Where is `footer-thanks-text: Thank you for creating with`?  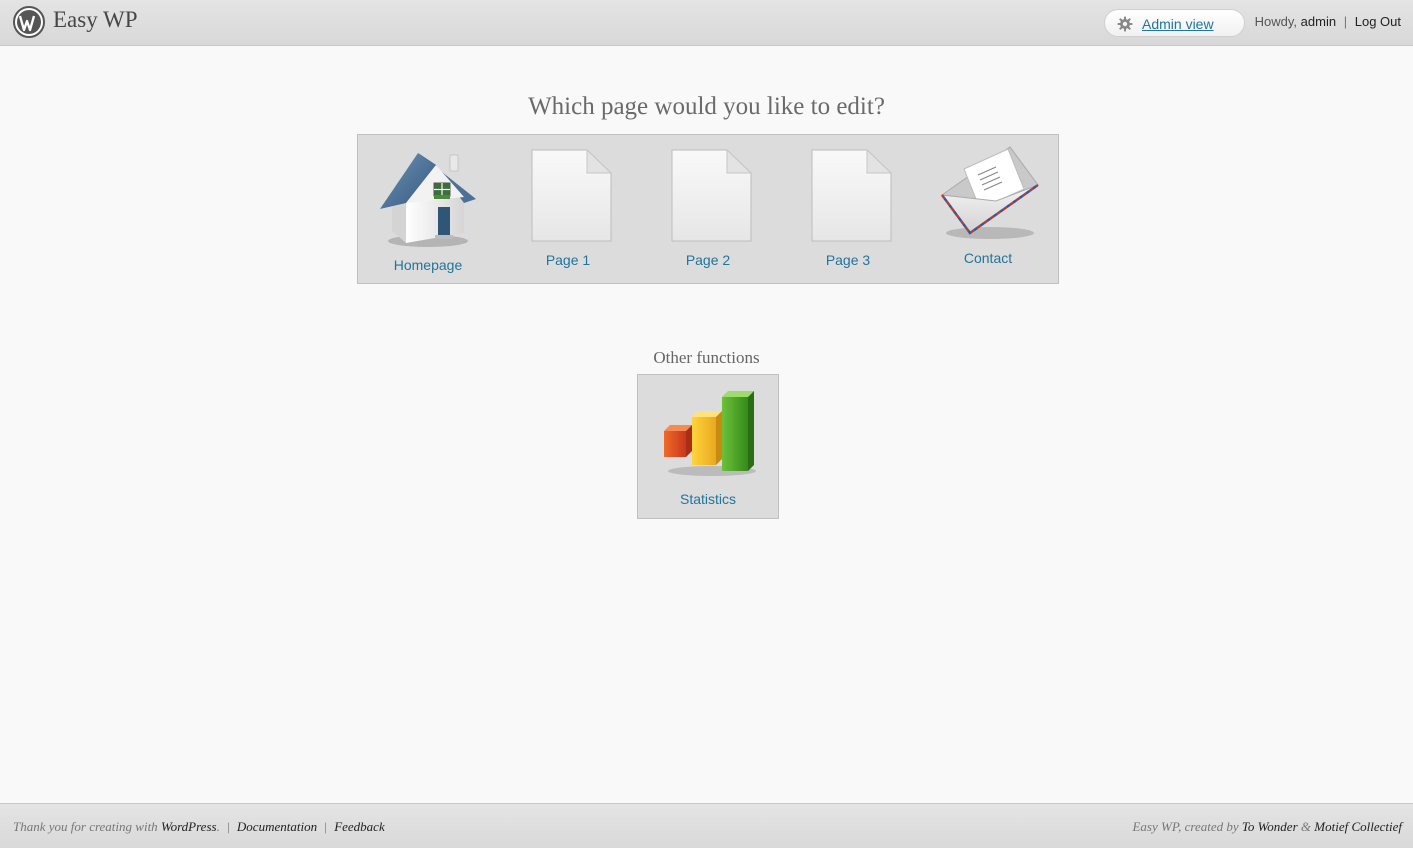
footer-thanks-text: Thank you for creating with is located at coordinates (85, 826).